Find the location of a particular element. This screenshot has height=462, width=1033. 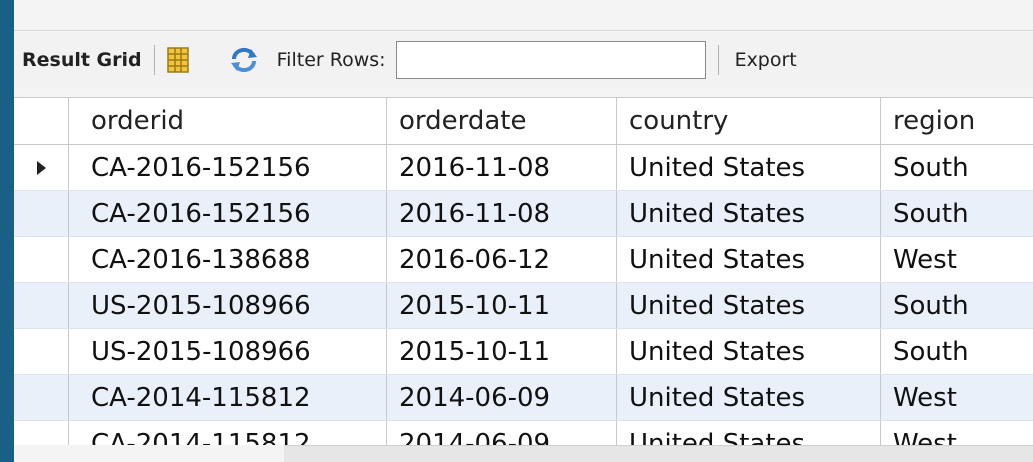

export-button: Export is located at coordinates (766, 60).